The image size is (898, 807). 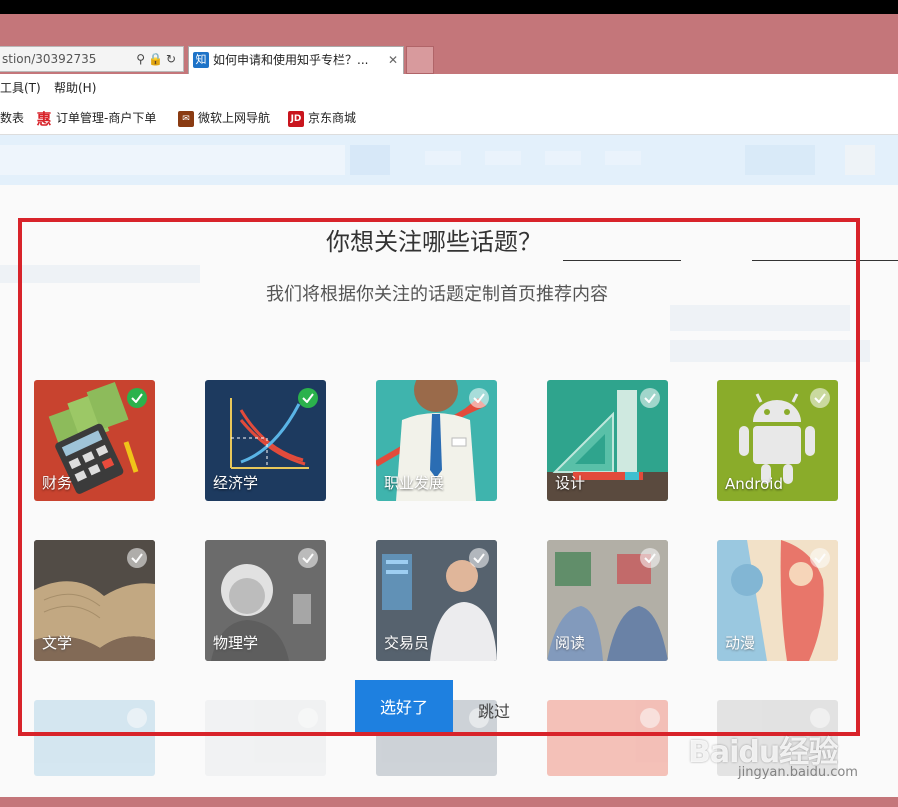 I want to click on topic-tile-anime: 动漫, so click(x=777, y=600).